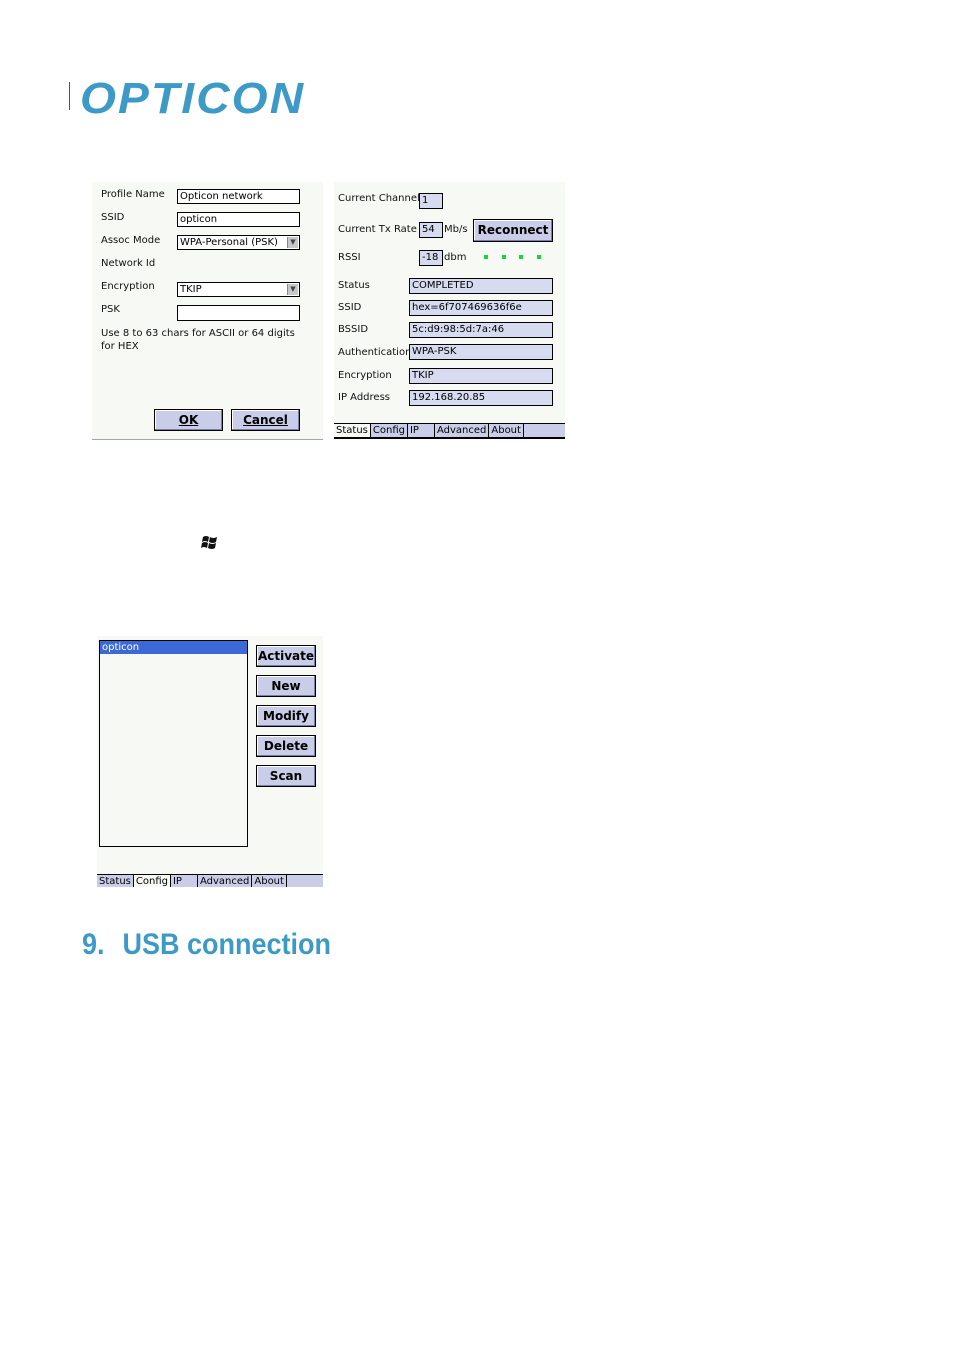 The height and width of the screenshot is (1352, 954). I want to click on ok-button: OK, so click(188, 420).